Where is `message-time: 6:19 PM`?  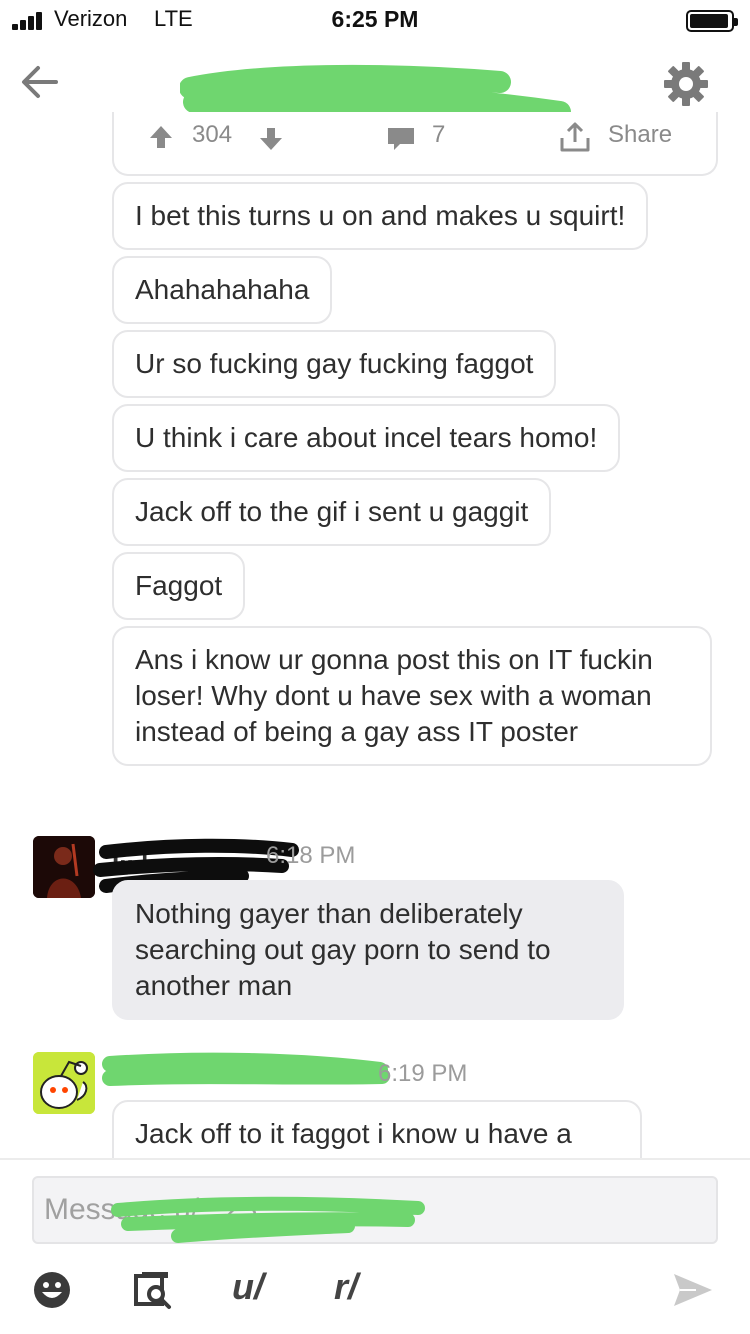 message-time: 6:19 PM is located at coordinates (423, 1073).